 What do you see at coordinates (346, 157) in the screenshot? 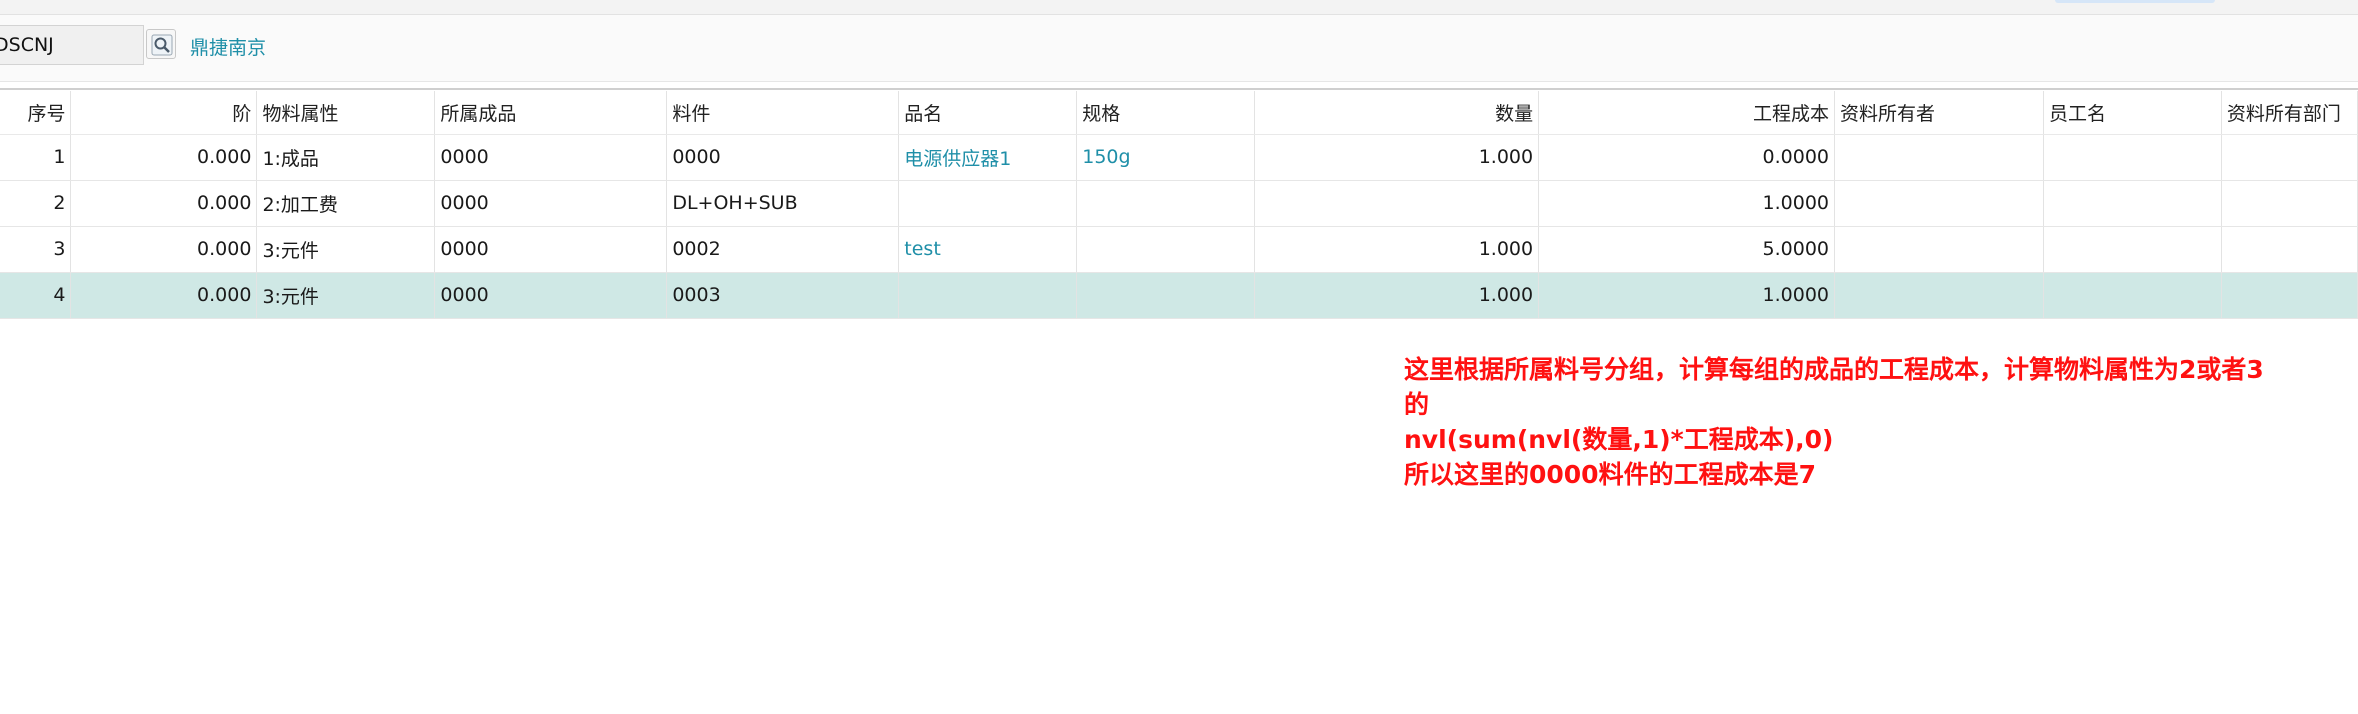
I see `cell-material-attr: 1:成品` at bounding box center [346, 157].